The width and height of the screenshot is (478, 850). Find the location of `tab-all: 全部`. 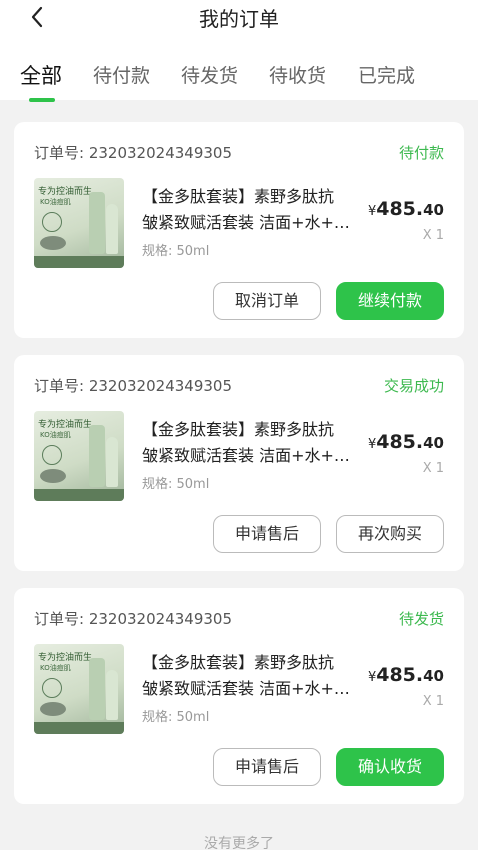

tab-all: 全部 is located at coordinates (41, 76).